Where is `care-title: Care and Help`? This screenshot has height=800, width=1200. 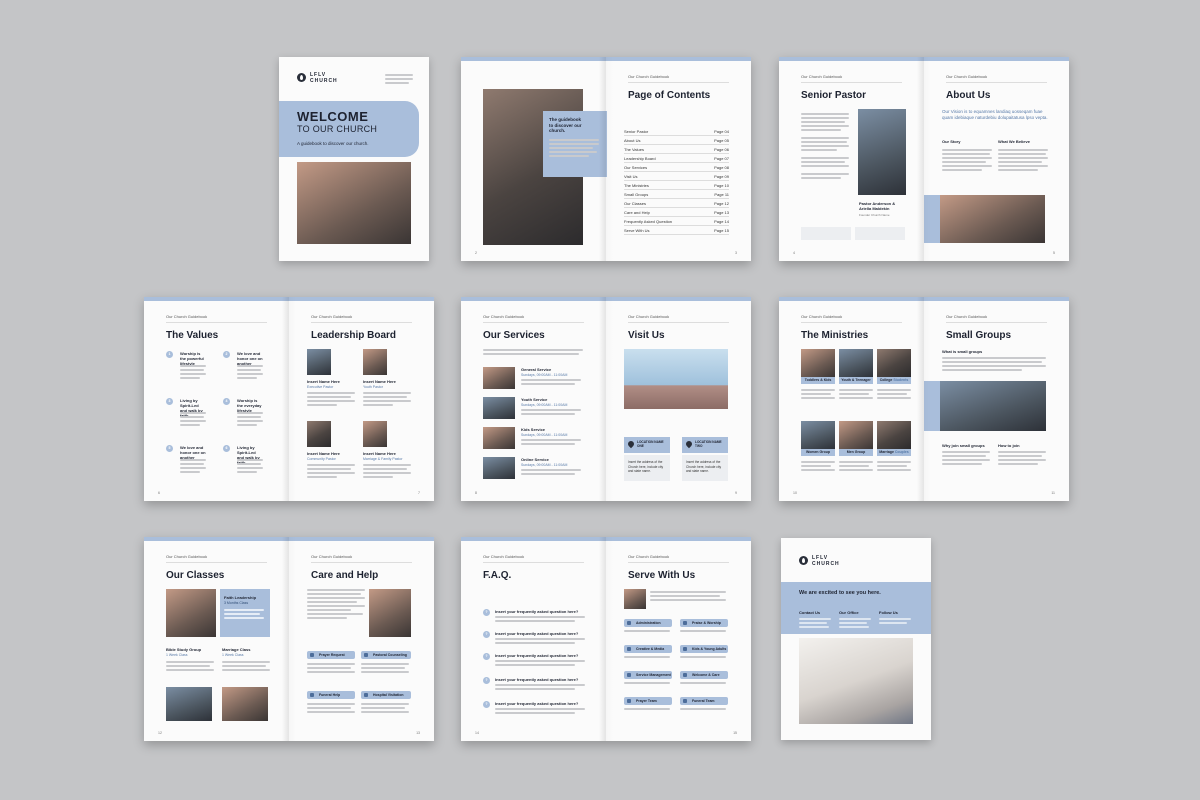 care-title: Care and Help is located at coordinates (345, 575).